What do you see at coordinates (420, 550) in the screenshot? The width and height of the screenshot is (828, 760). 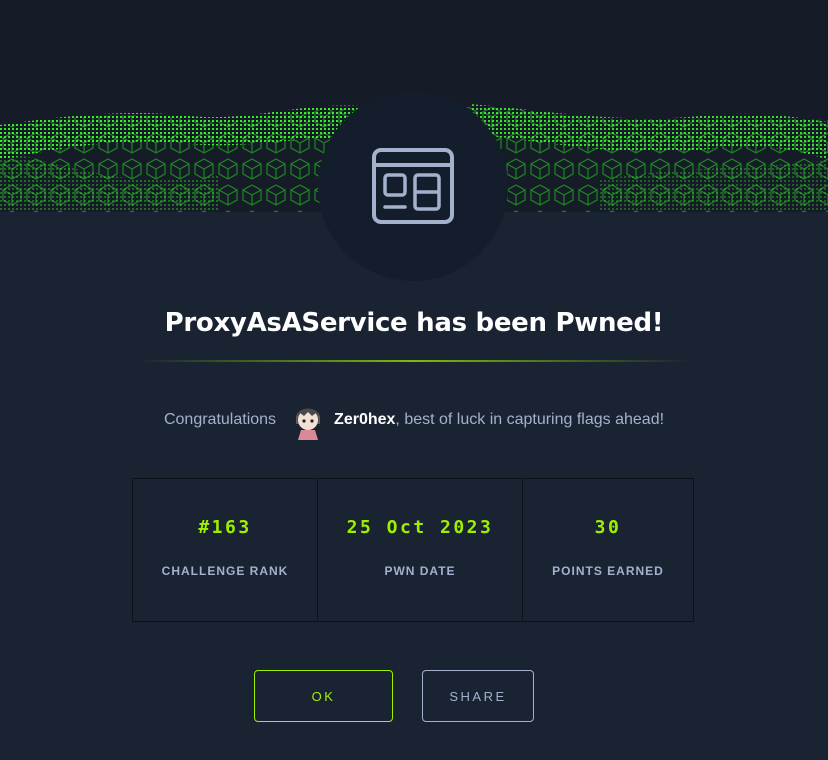 I see `stat-pwn-date: 25 Oct 2023 PWN DATE` at bounding box center [420, 550].